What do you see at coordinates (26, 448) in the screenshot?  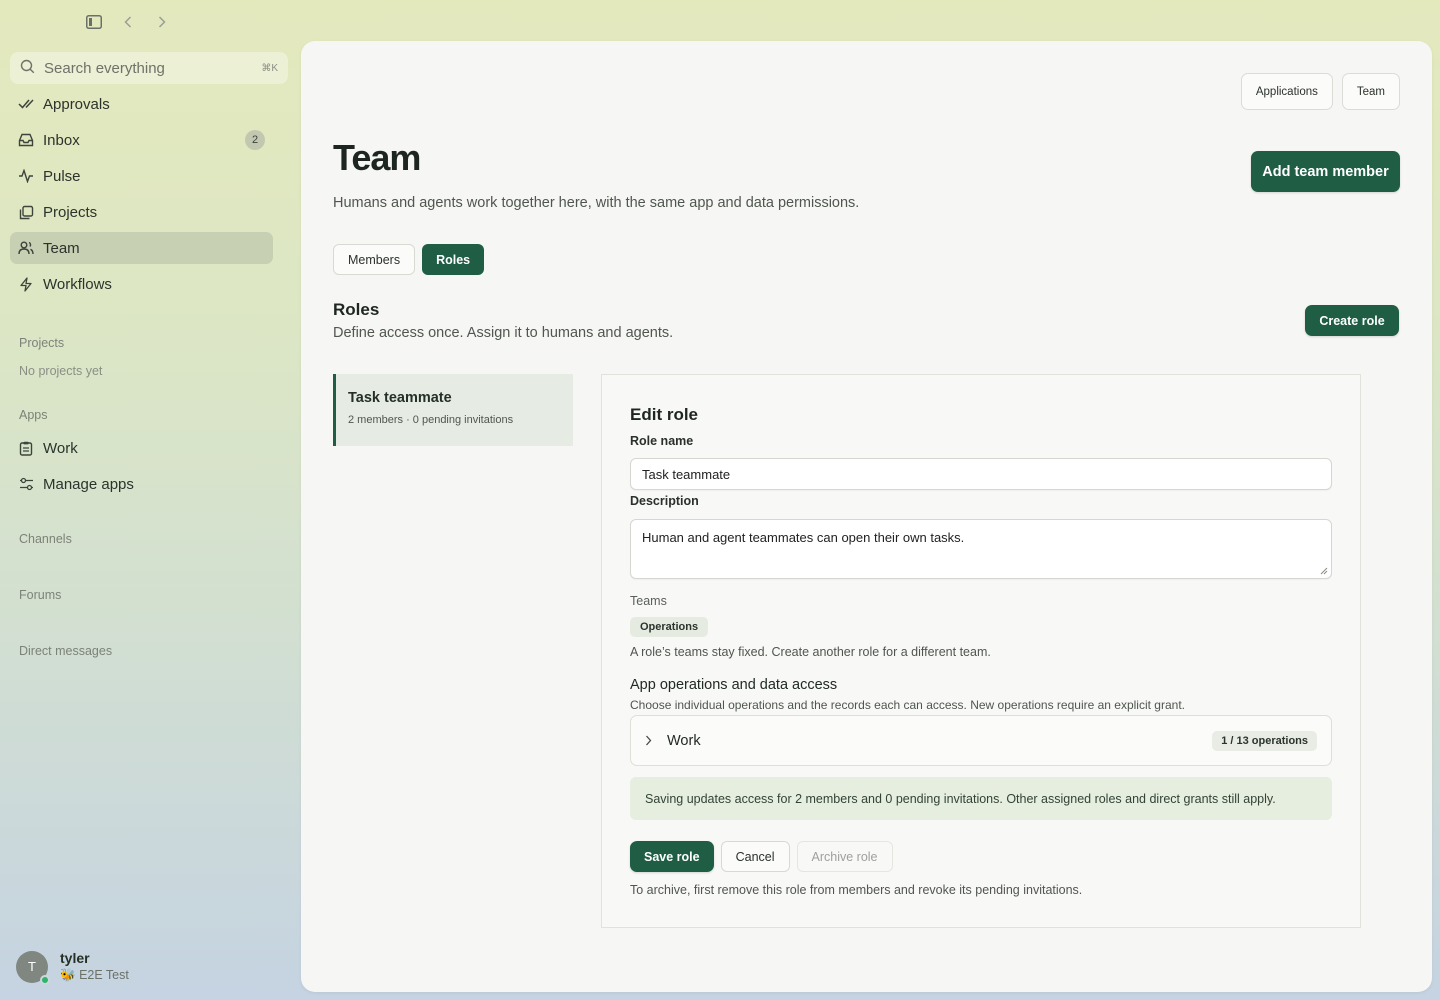 I see `clipboard-icon` at bounding box center [26, 448].